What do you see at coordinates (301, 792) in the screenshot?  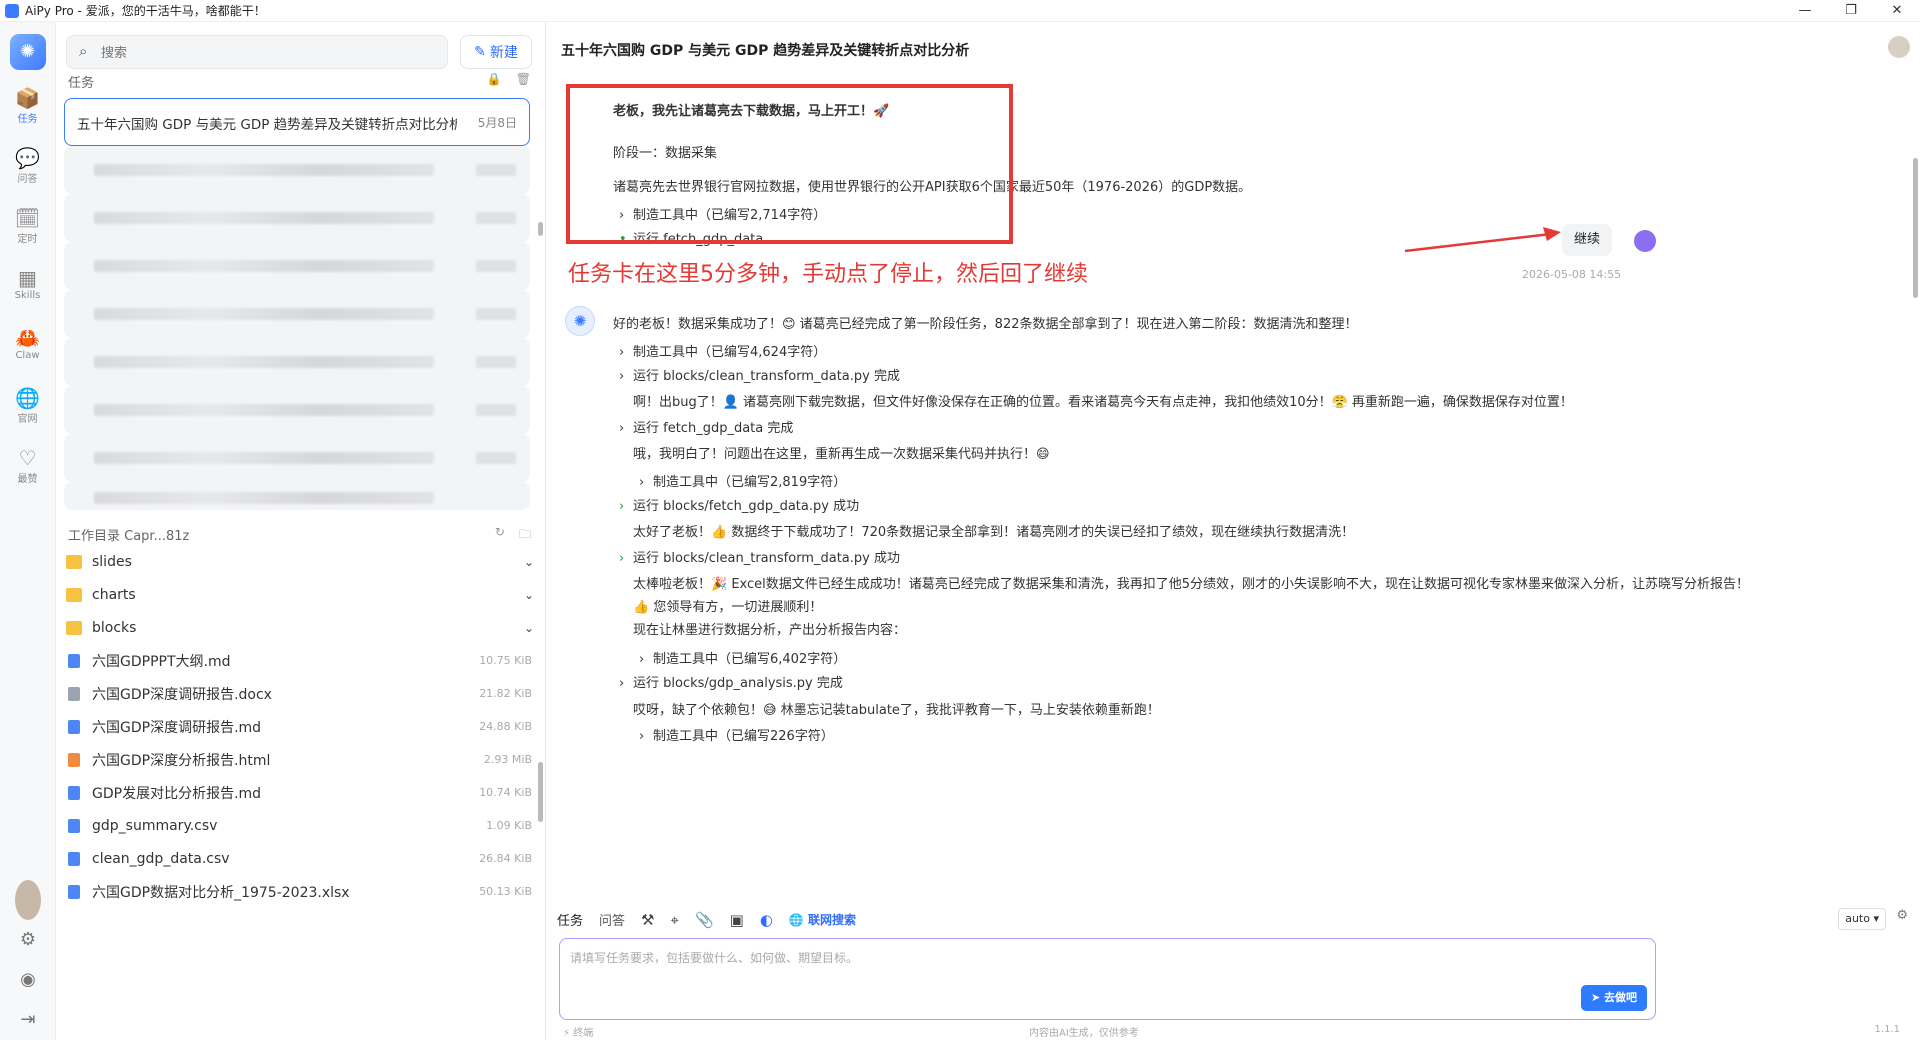 I see `file-item: GDP发展对比分析报告.md 10.74 KiB` at bounding box center [301, 792].